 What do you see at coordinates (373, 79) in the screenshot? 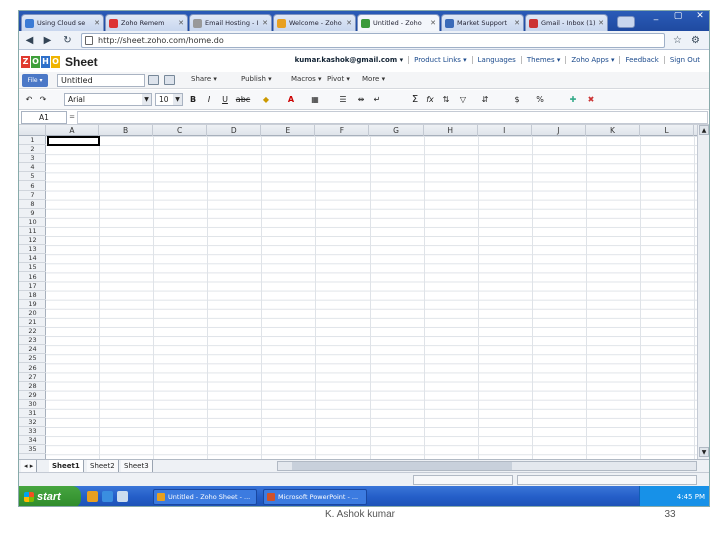
I see `more-menu: More ▾` at bounding box center [373, 79].